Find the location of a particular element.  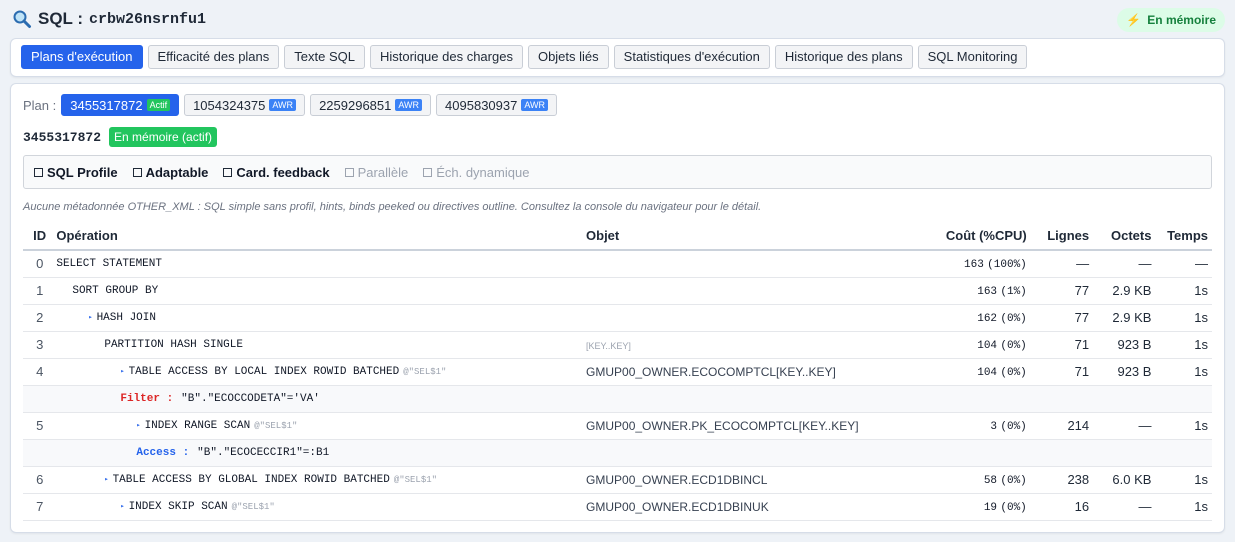

plan-button: 2259296851 AWR is located at coordinates (371, 105).